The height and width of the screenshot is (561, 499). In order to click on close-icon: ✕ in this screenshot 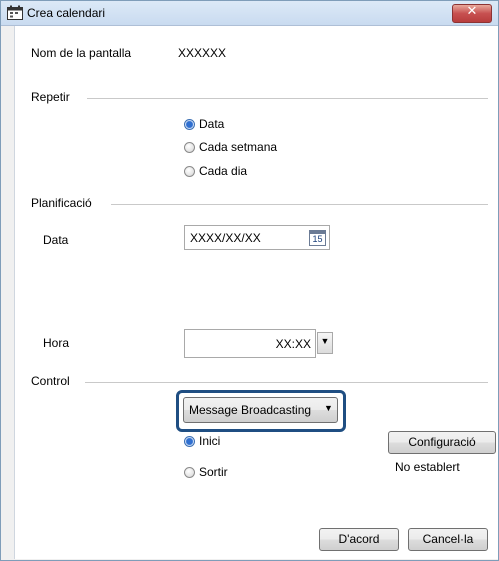, I will do `click(472, 11)`.